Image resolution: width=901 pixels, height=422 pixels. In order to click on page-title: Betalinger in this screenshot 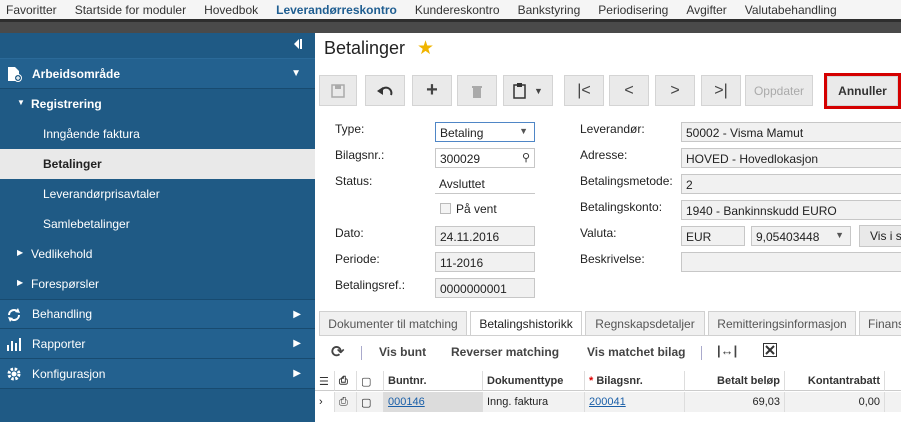, I will do `click(365, 48)`.